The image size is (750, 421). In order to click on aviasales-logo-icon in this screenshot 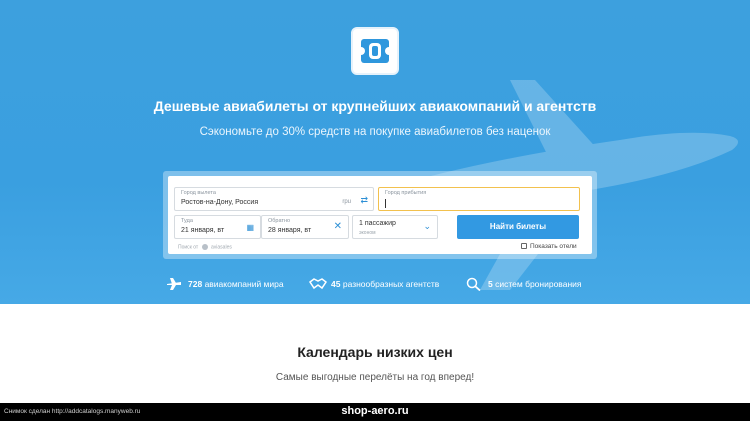, I will do `click(204, 247)`.